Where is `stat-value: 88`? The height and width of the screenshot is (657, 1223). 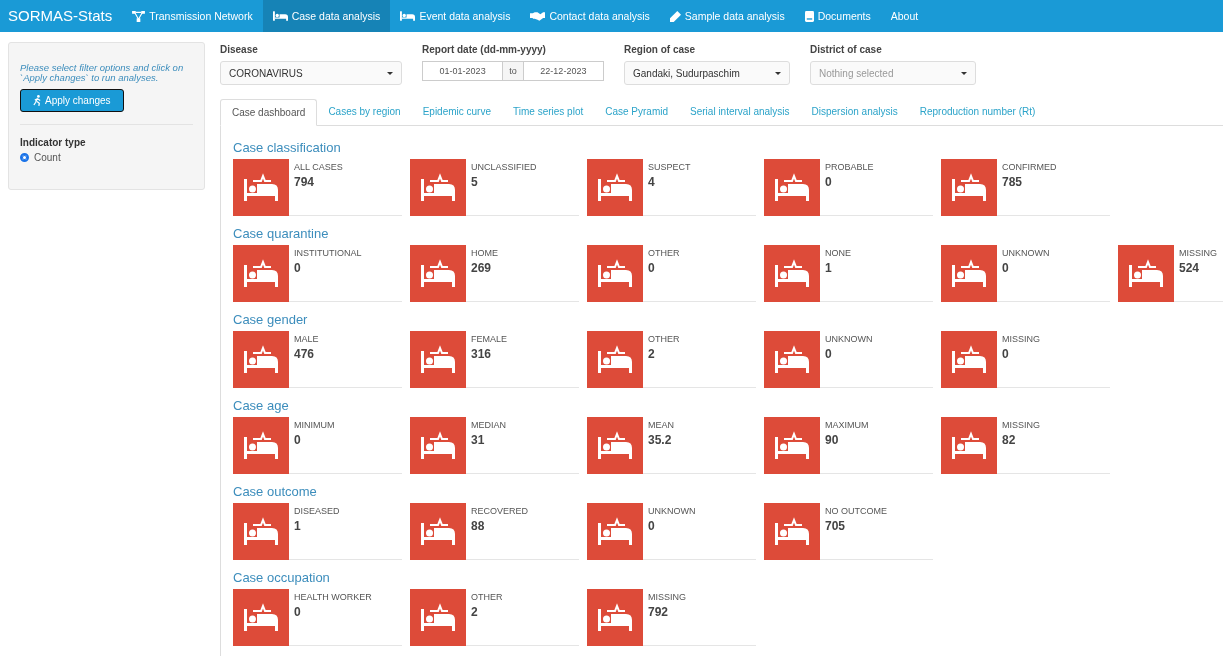
stat-value: 88 is located at coordinates (478, 526).